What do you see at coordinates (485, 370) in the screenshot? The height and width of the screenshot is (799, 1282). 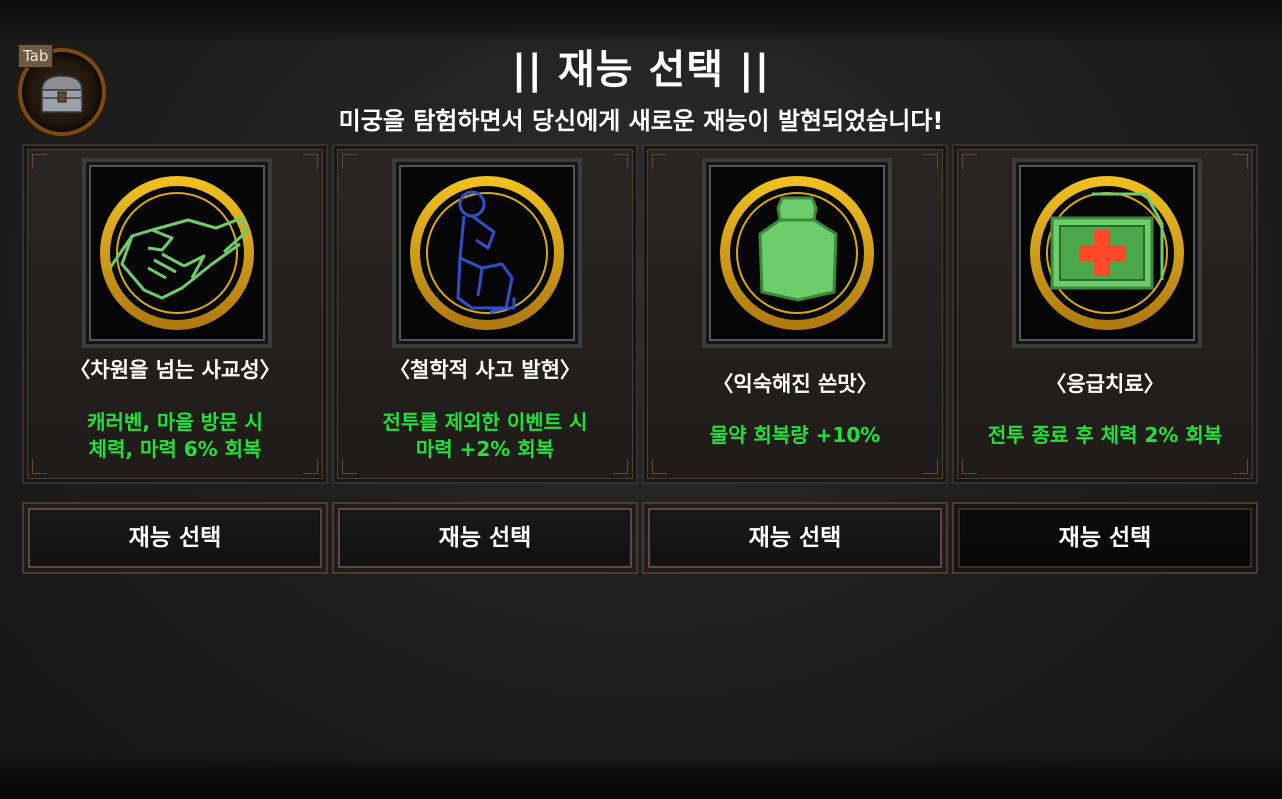 I see `talent-name: 〈철학적 사고 발현〉` at bounding box center [485, 370].